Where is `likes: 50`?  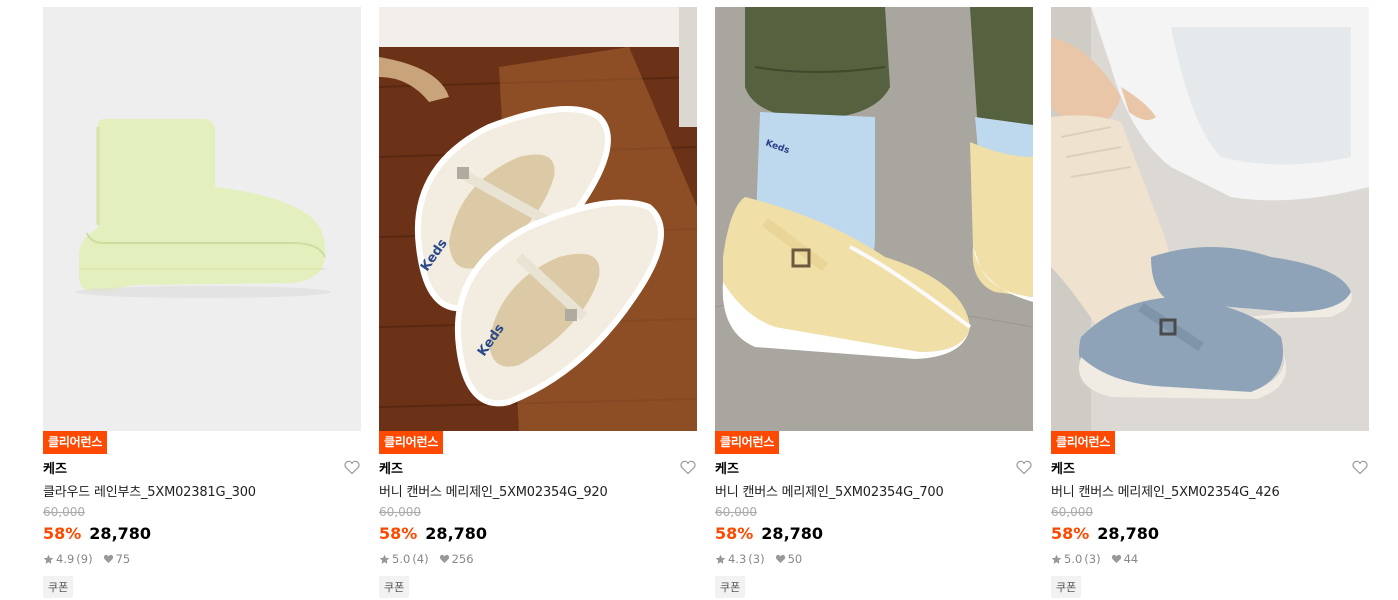
likes: 50 is located at coordinates (789, 559).